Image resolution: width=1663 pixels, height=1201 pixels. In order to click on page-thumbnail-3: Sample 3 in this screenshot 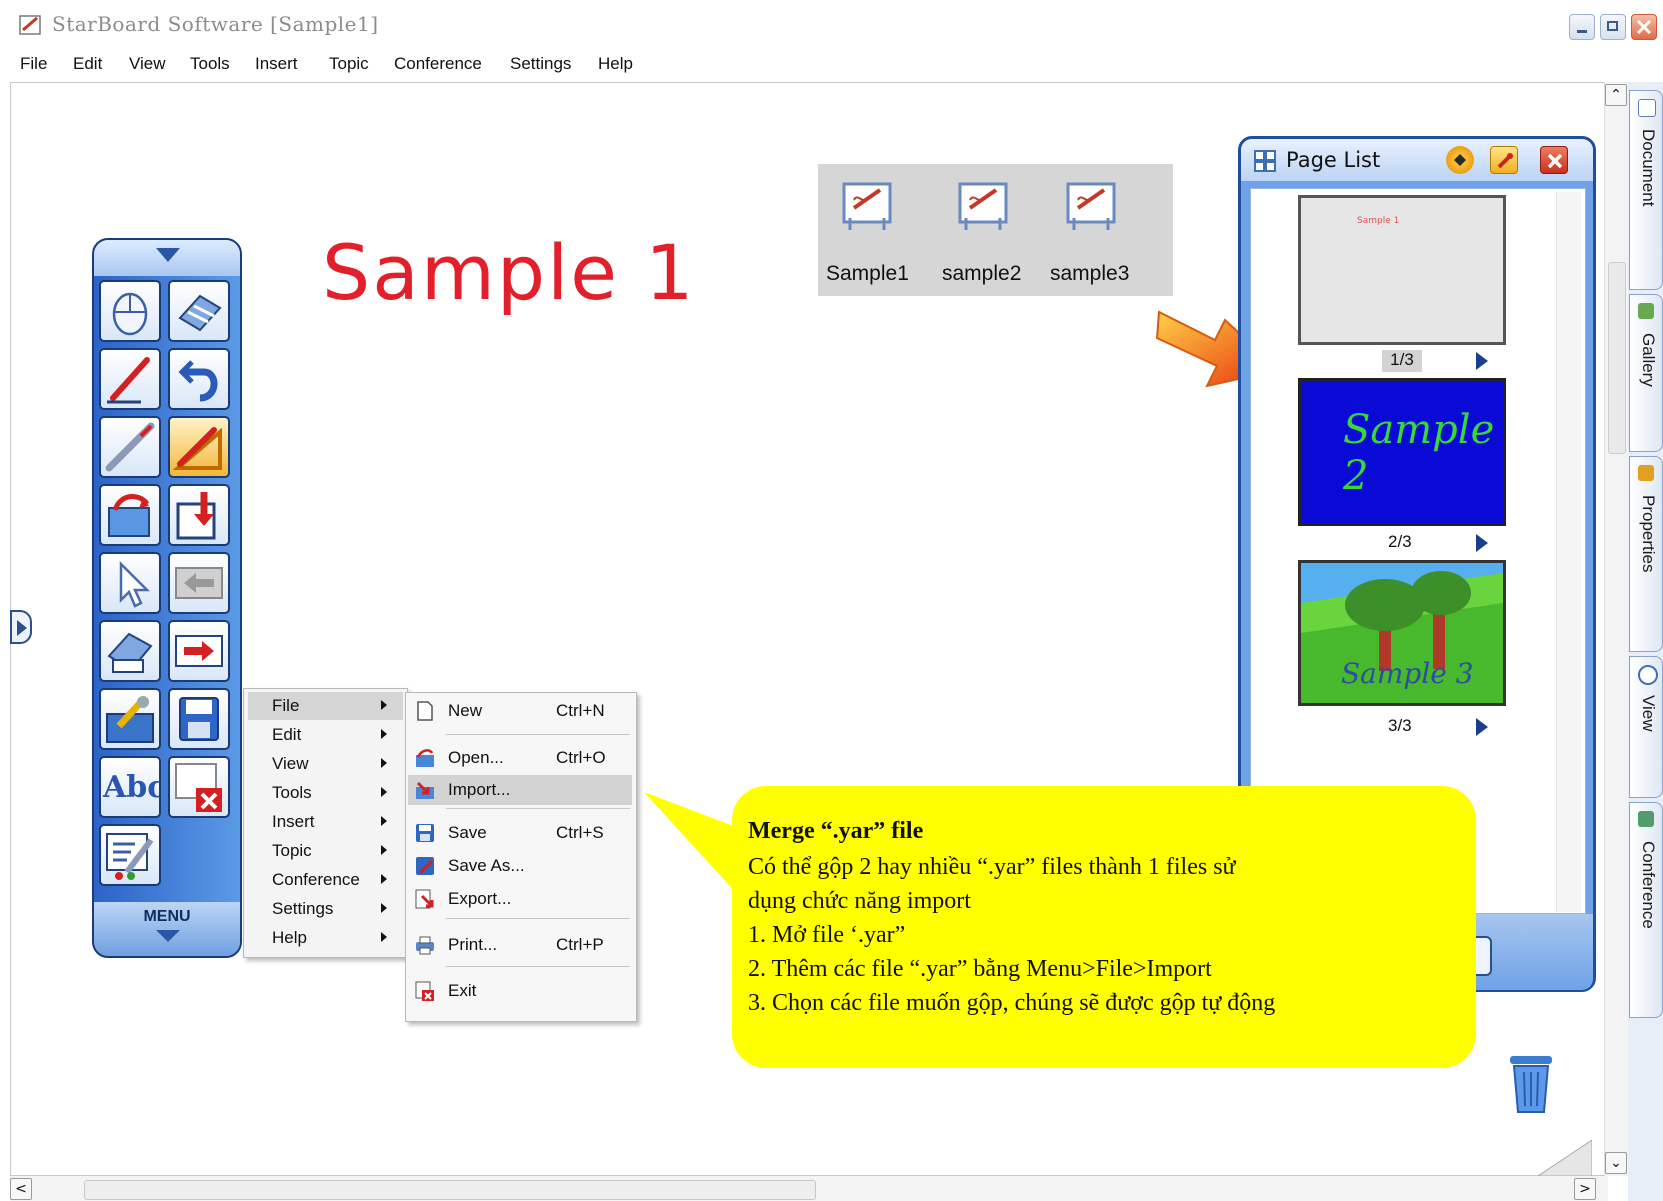, I will do `click(1402, 633)`.